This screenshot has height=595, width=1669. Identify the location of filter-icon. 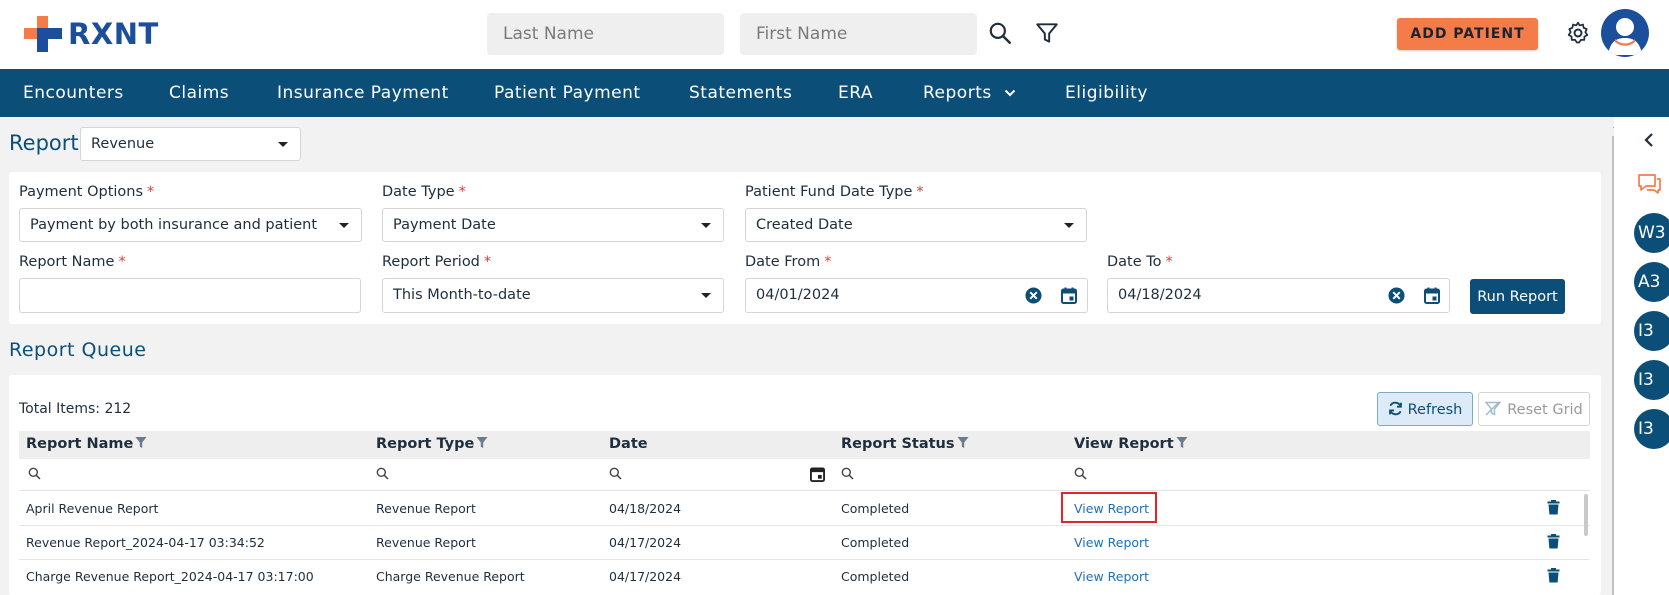
(1047, 33).